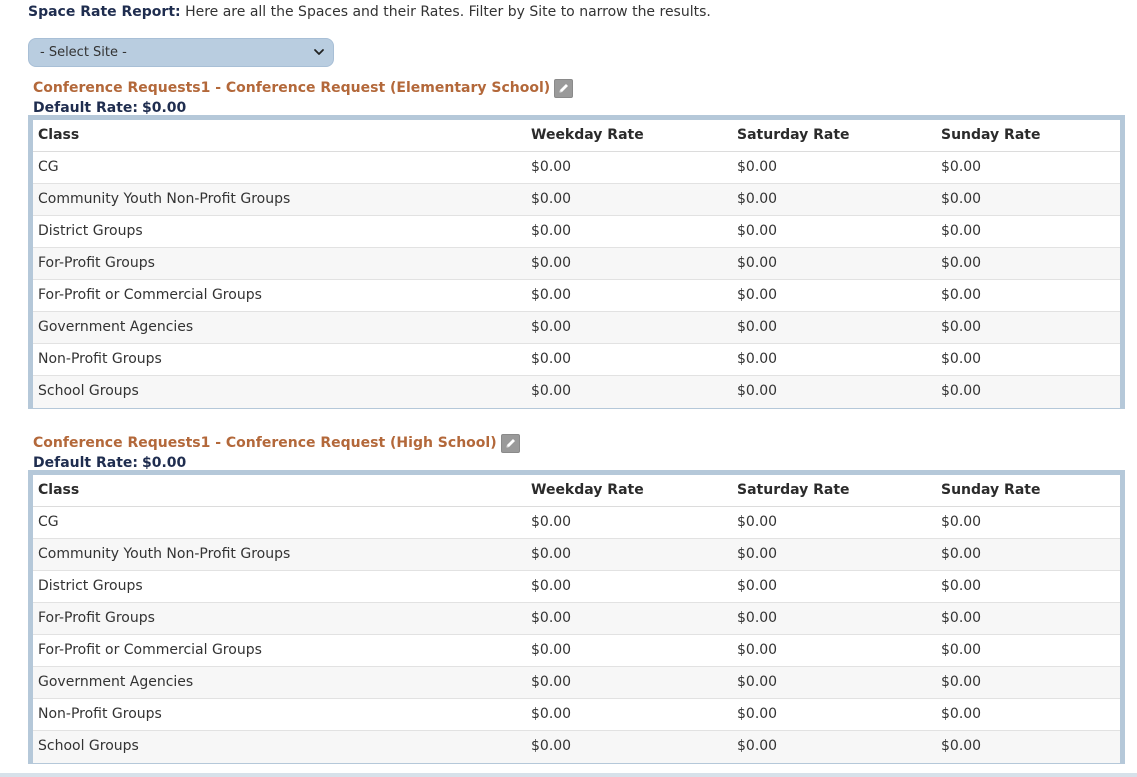 Image resolution: width=1137 pixels, height=777 pixels. I want to click on page-bottom-divider, so click(568, 775).